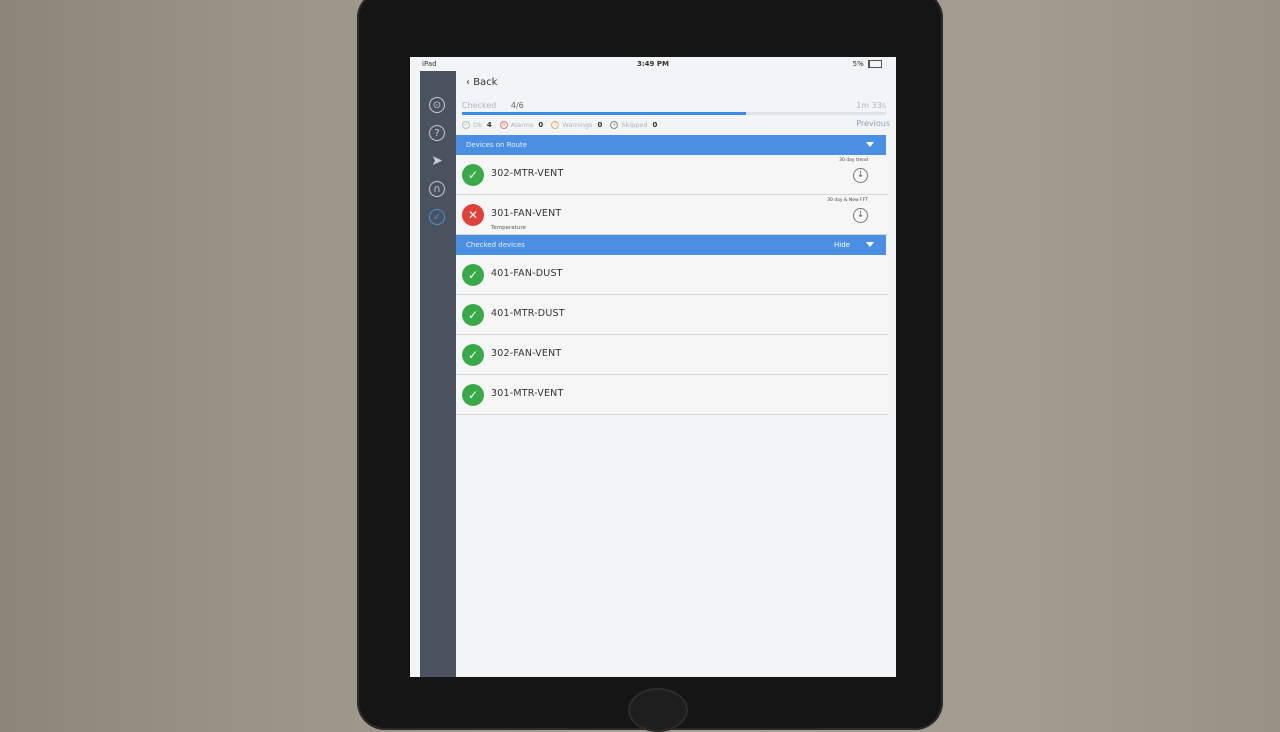  I want to click on trend-label: 30 day & New FFT, so click(847, 200).